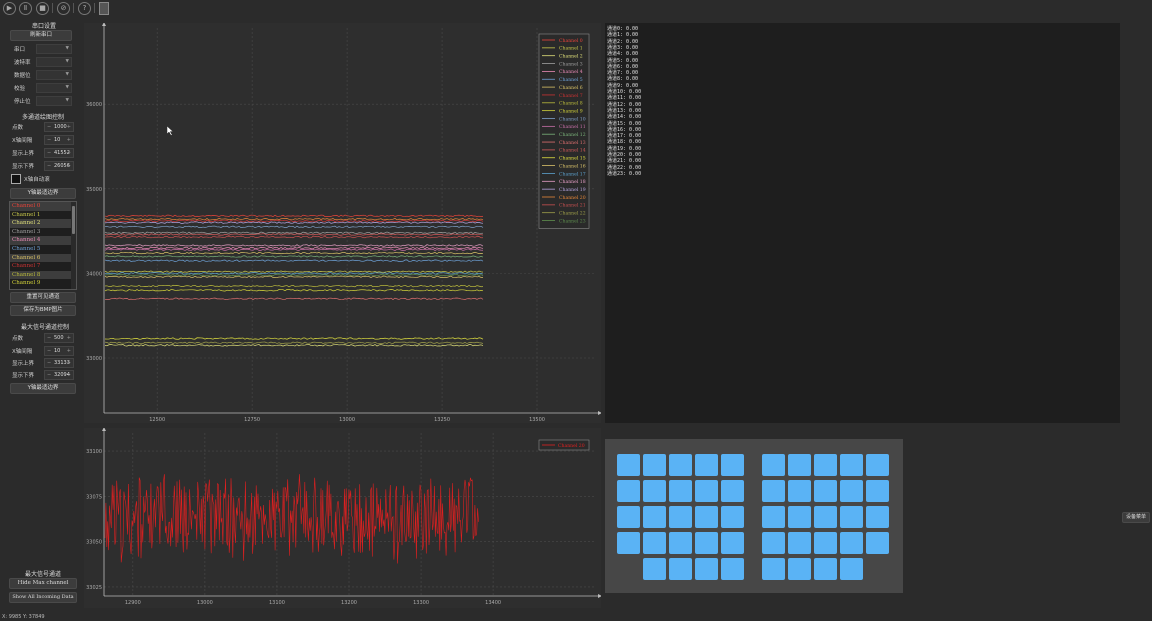 This screenshot has width=1152, height=621. What do you see at coordinates (43, 283) in the screenshot?
I see `list-item: Channel 9` at bounding box center [43, 283].